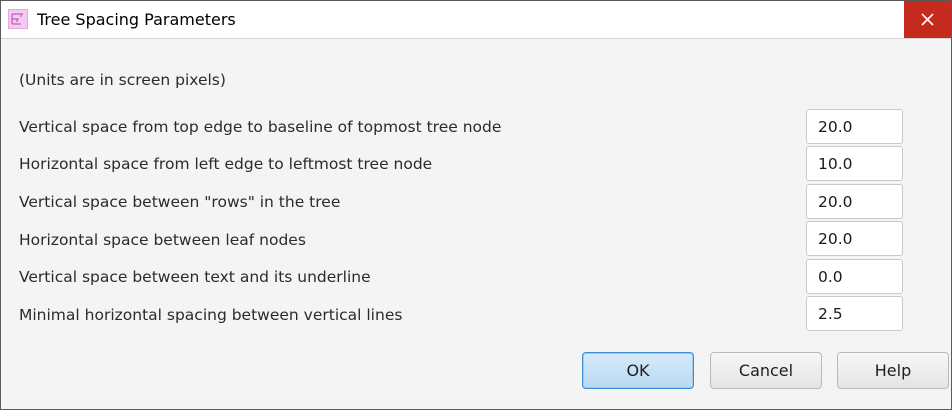  What do you see at coordinates (18, 19) in the screenshot?
I see `tree-icon` at bounding box center [18, 19].